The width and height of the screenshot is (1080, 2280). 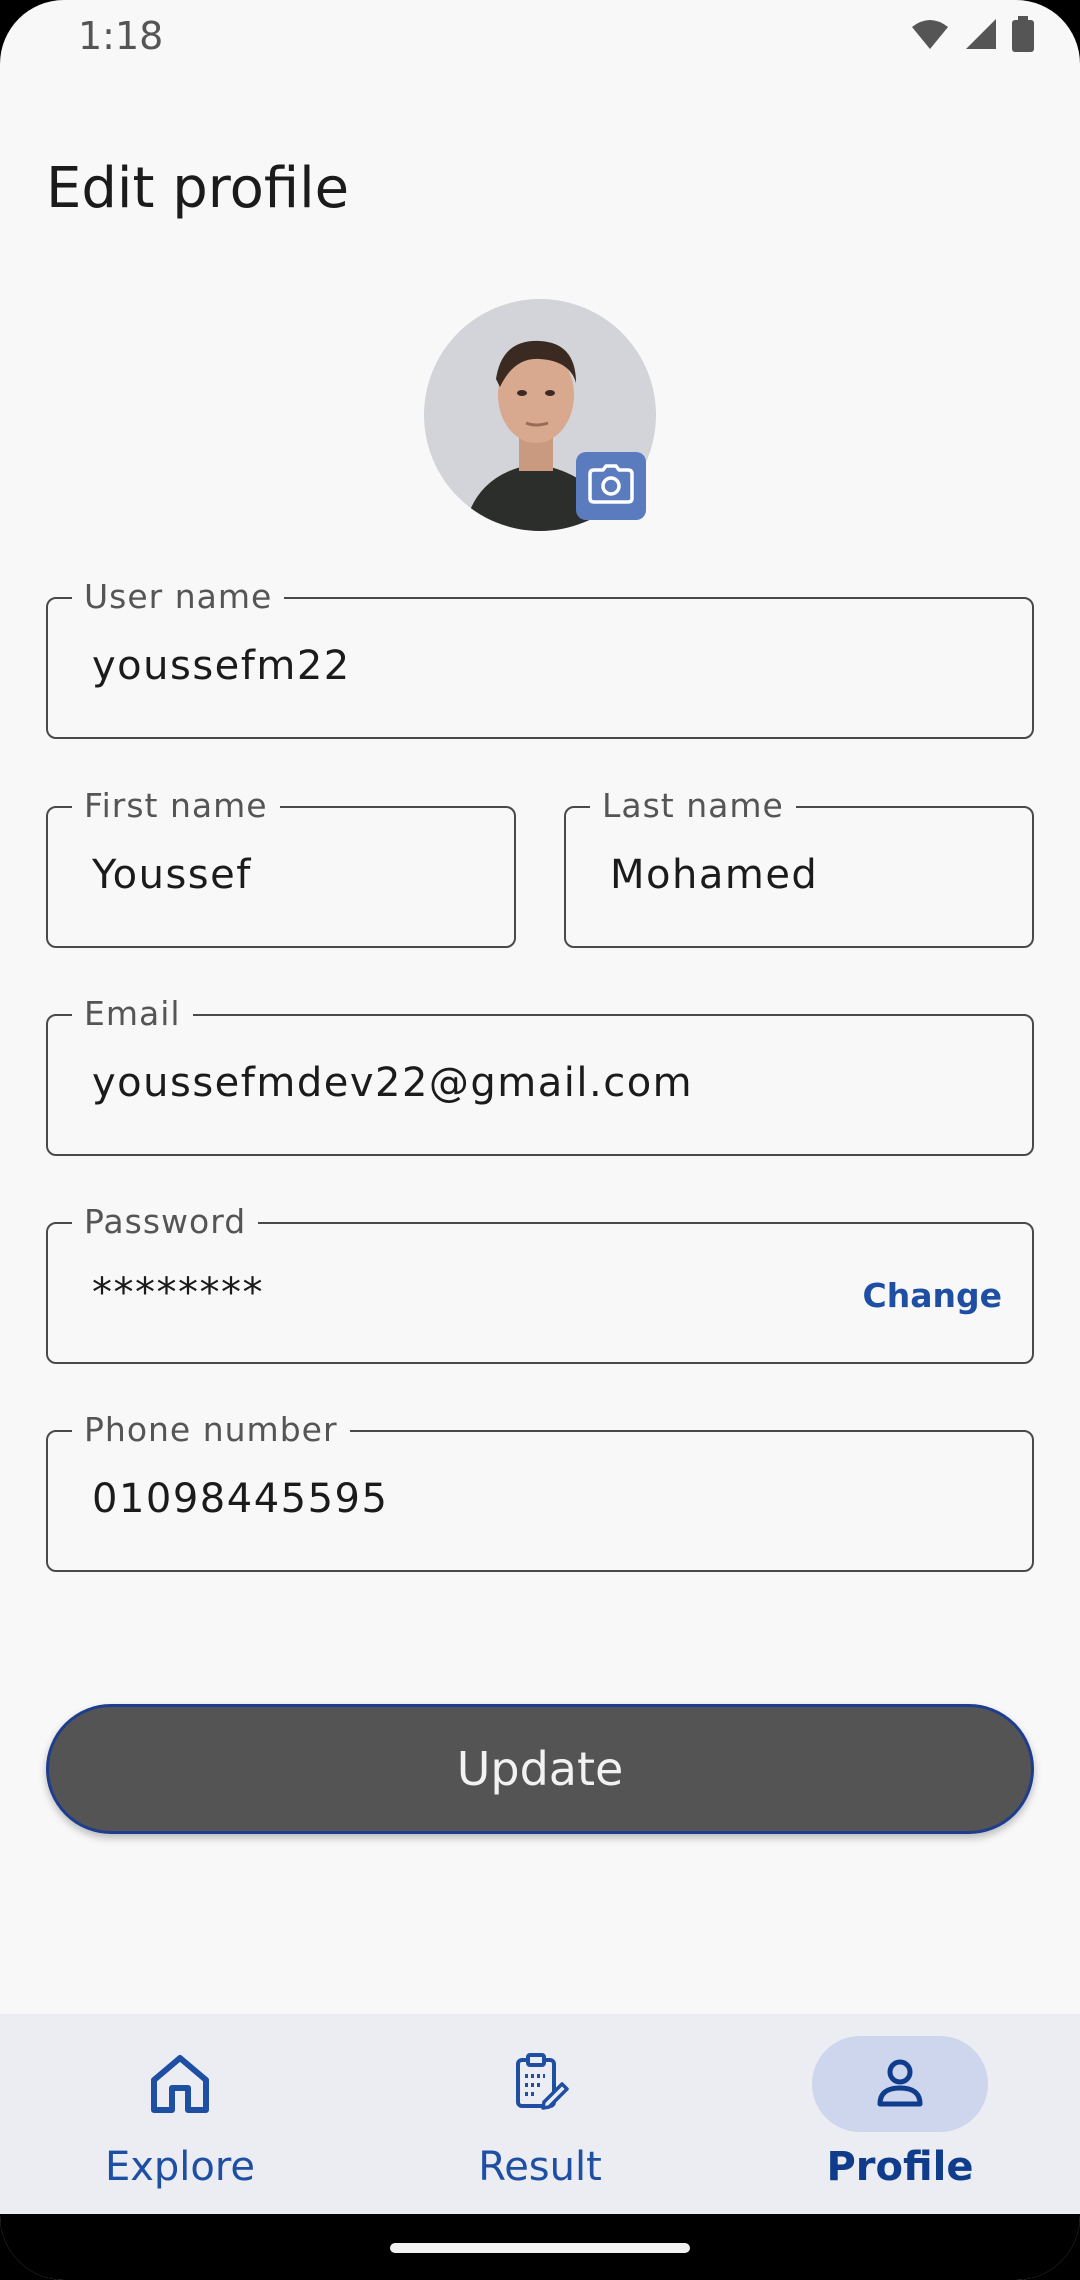 What do you see at coordinates (540, 1769) in the screenshot?
I see `update-button: Update` at bounding box center [540, 1769].